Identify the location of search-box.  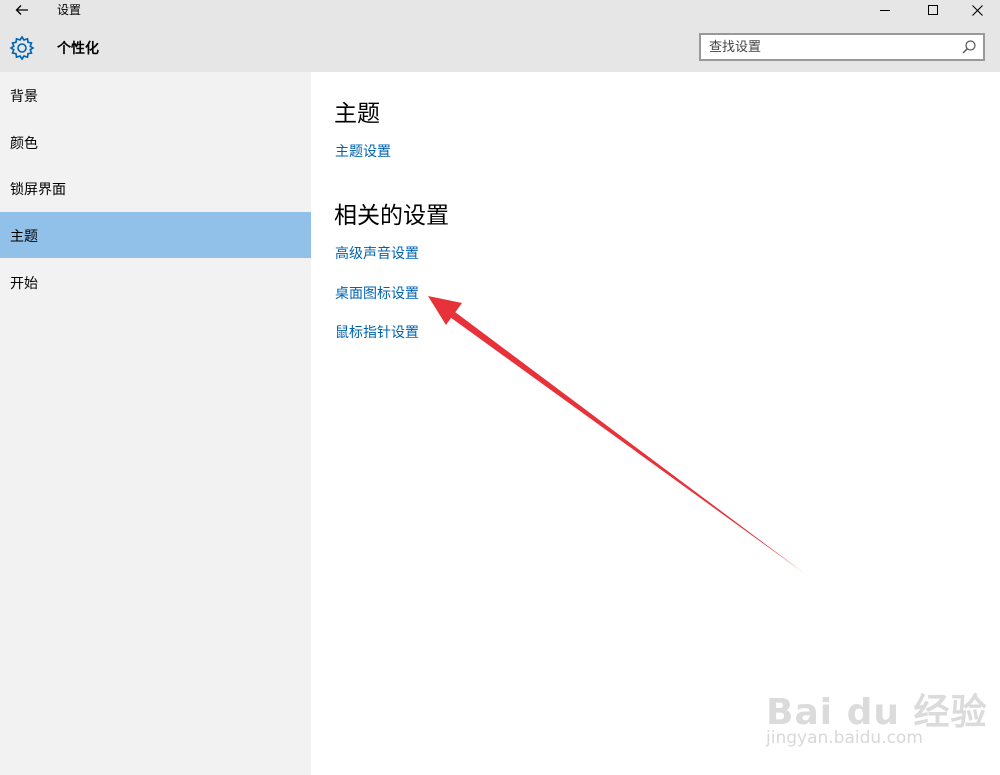
(842, 47).